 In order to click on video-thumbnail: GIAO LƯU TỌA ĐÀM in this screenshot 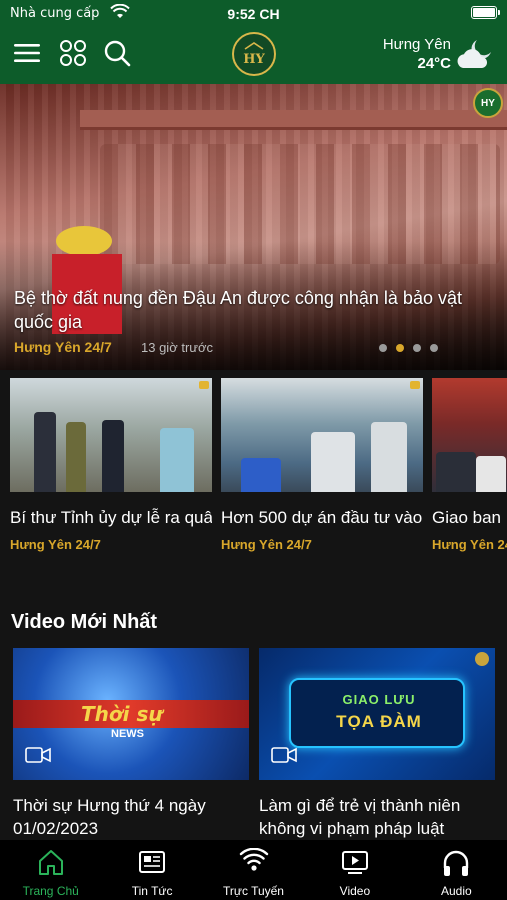, I will do `click(377, 714)`.